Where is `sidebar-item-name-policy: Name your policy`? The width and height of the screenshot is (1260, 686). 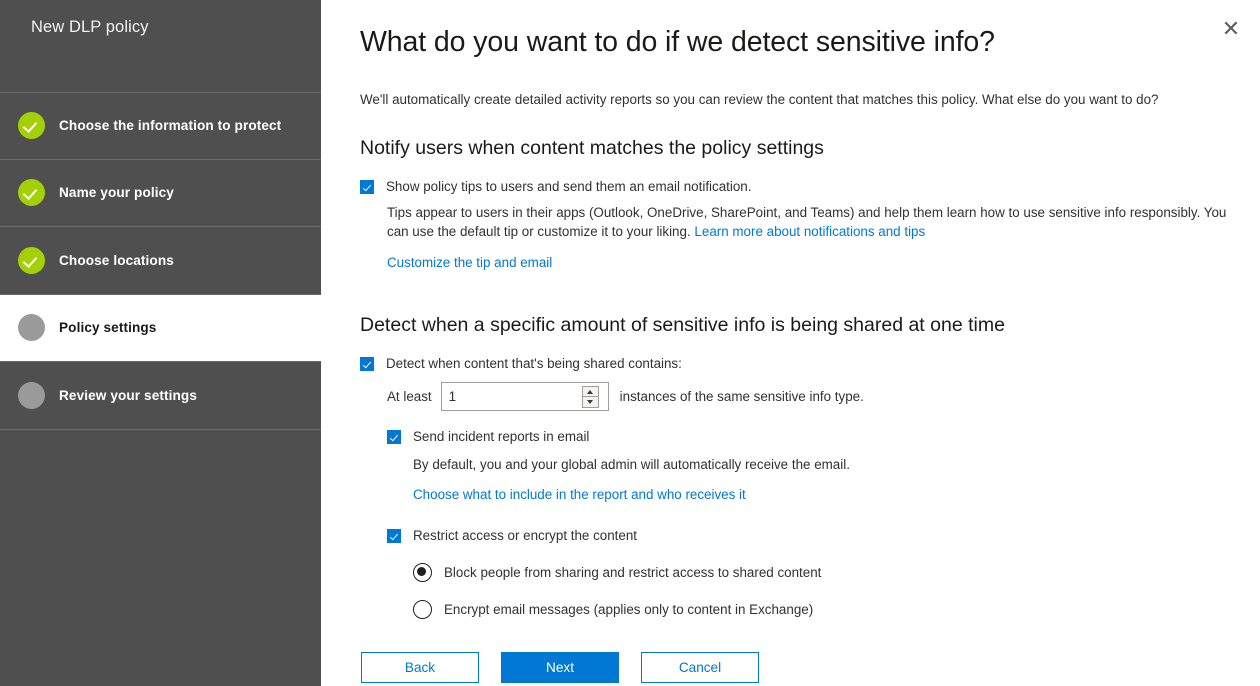
sidebar-item-name-policy: Name your policy is located at coordinates (160, 193).